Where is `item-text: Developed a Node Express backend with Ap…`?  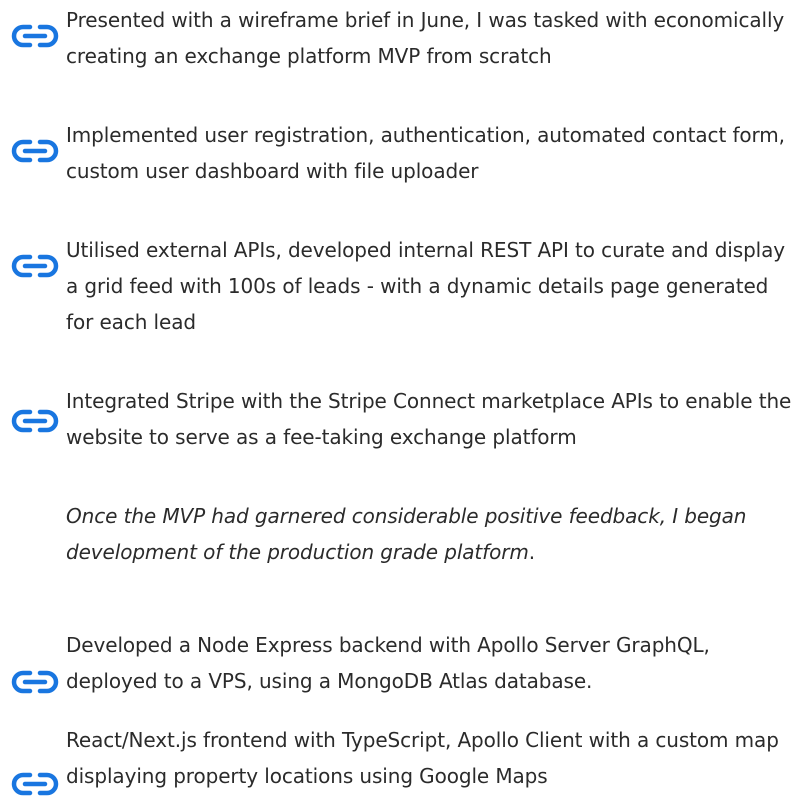
item-text: Developed a Node Express backend with Ap… is located at coordinates (388, 663).